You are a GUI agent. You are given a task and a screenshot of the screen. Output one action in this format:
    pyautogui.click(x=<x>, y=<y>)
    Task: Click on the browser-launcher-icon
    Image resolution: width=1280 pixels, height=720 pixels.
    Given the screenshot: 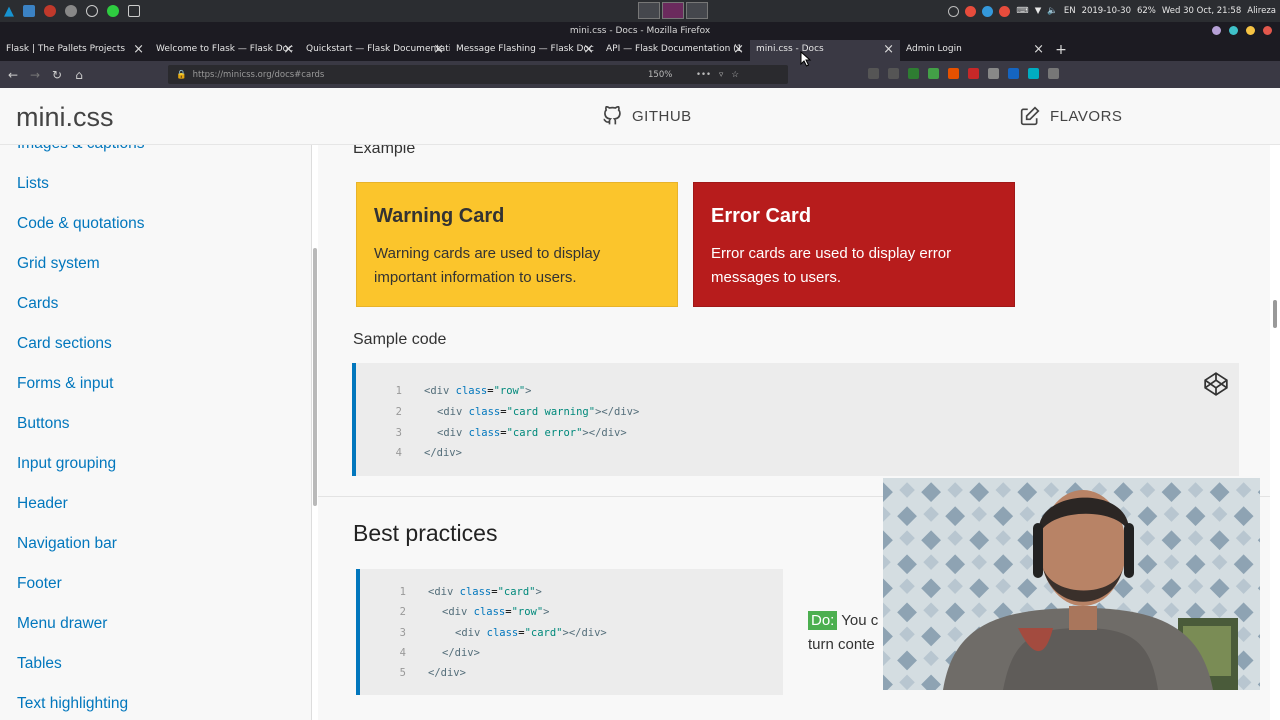 What is the action you would take?
    pyautogui.click(x=50, y=11)
    